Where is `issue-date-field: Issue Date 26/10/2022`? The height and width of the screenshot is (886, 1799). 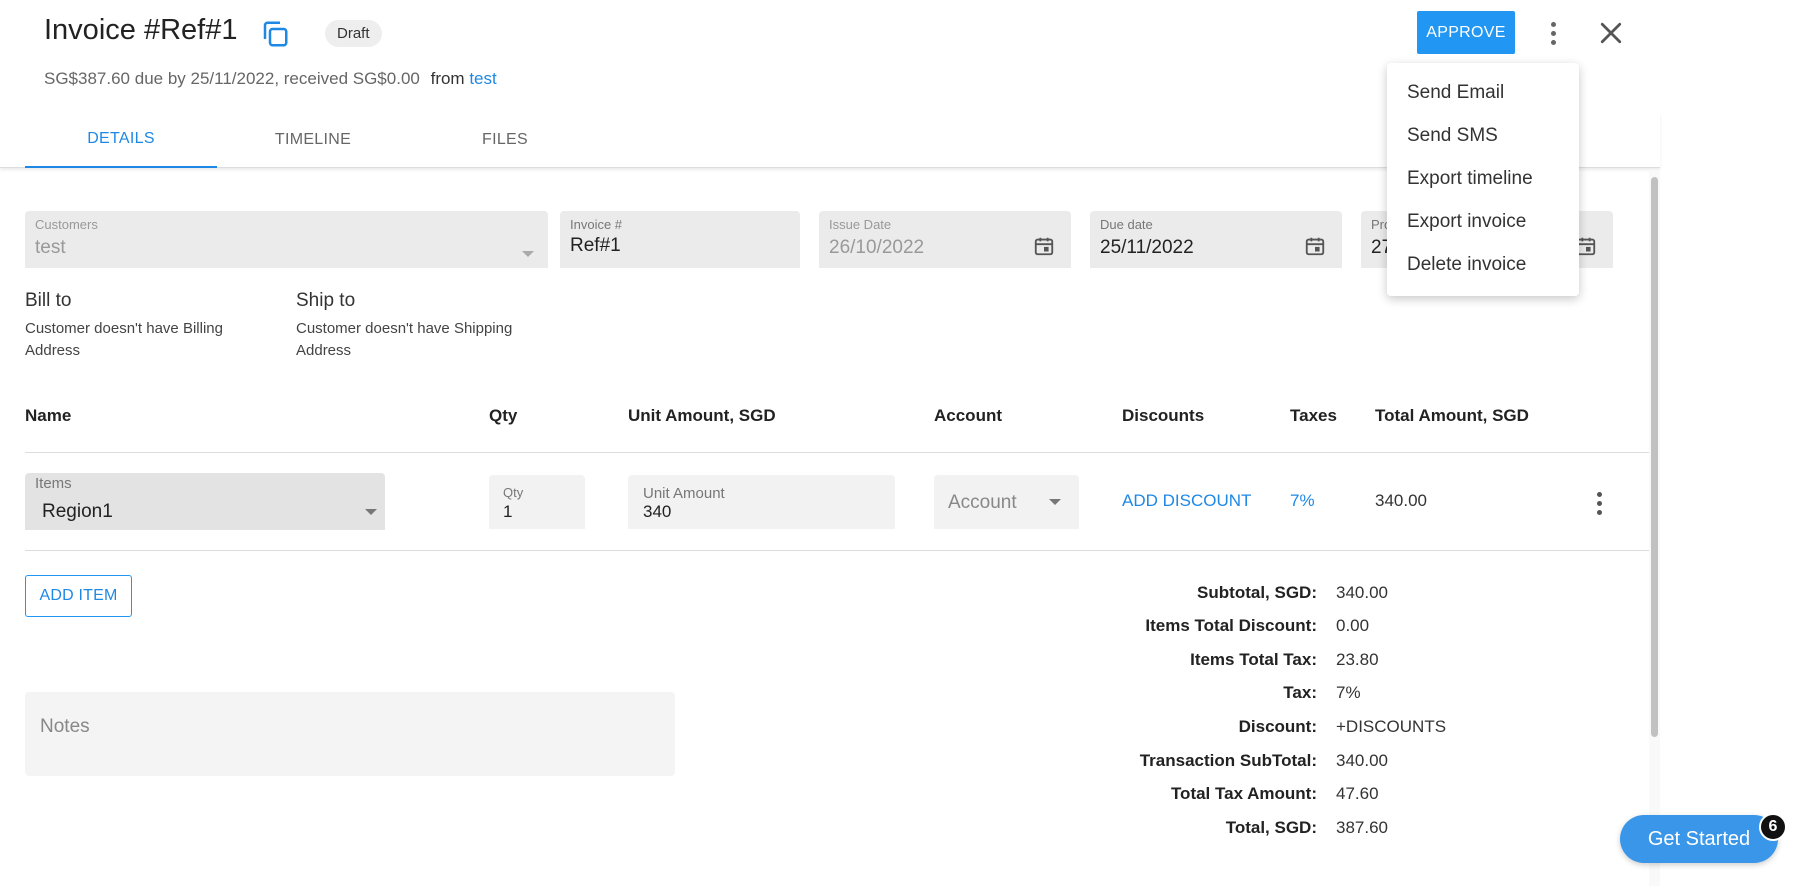 issue-date-field: Issue Date 26/10/2022 is located at coordinates (945, 239).